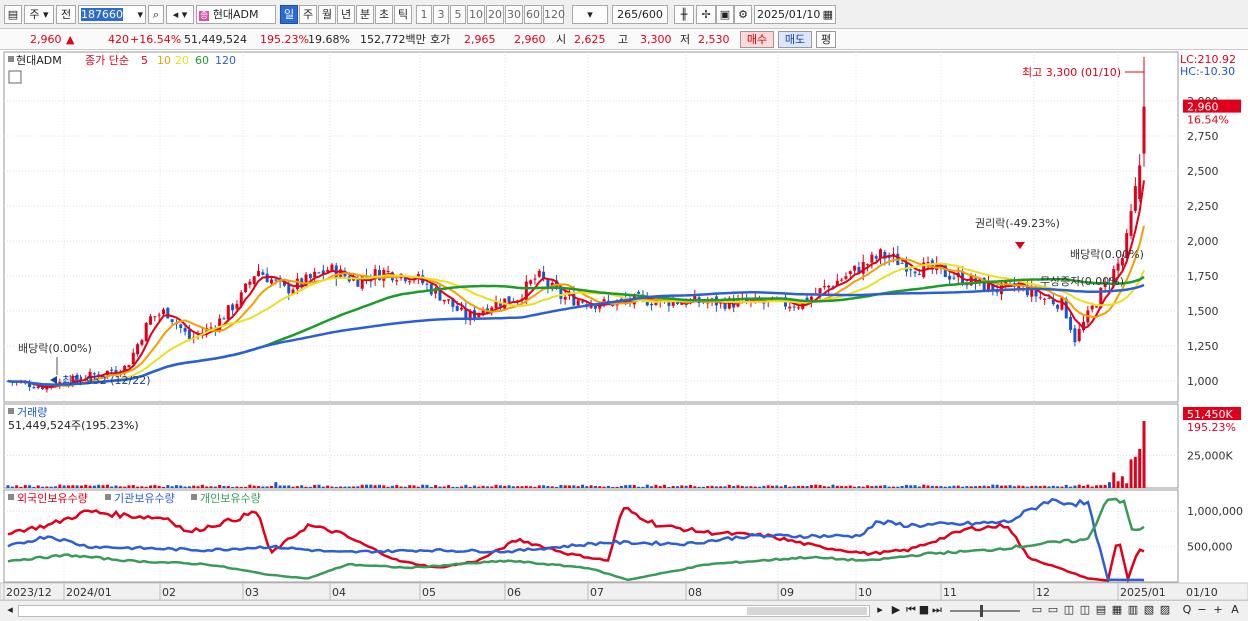 The image size is (1248, 621). What do you see at coordinates (590, 14) in the screenshot?
I see `interval-dropdown: ▾` at bounding box center [590, 14].